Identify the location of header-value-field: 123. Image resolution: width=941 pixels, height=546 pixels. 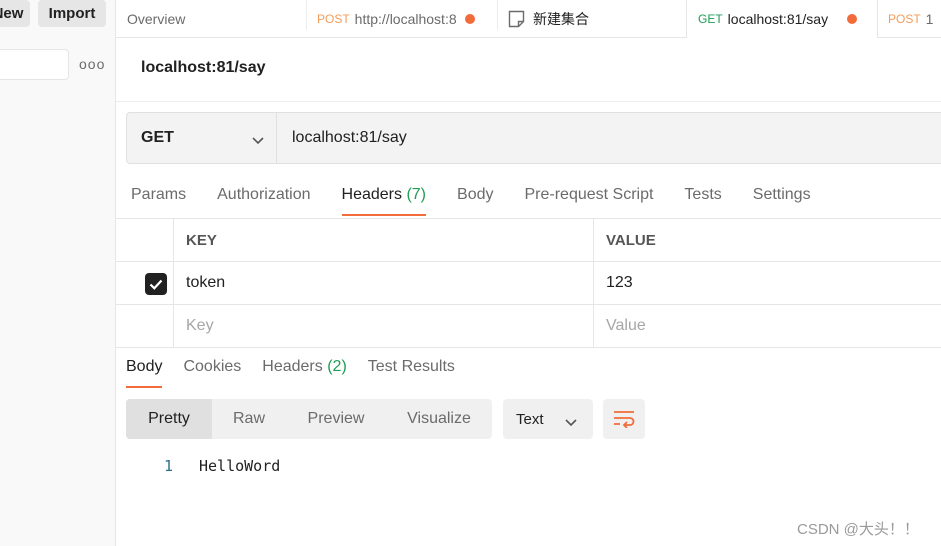
(767, 283).